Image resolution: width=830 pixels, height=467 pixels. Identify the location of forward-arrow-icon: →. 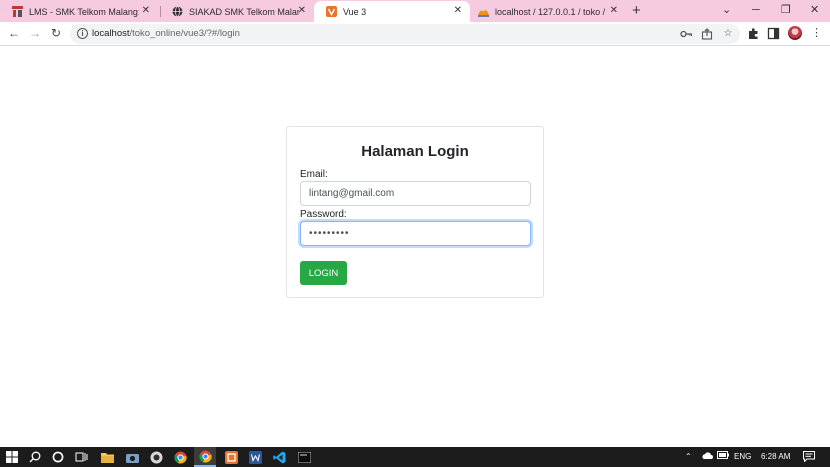
(35, 33).